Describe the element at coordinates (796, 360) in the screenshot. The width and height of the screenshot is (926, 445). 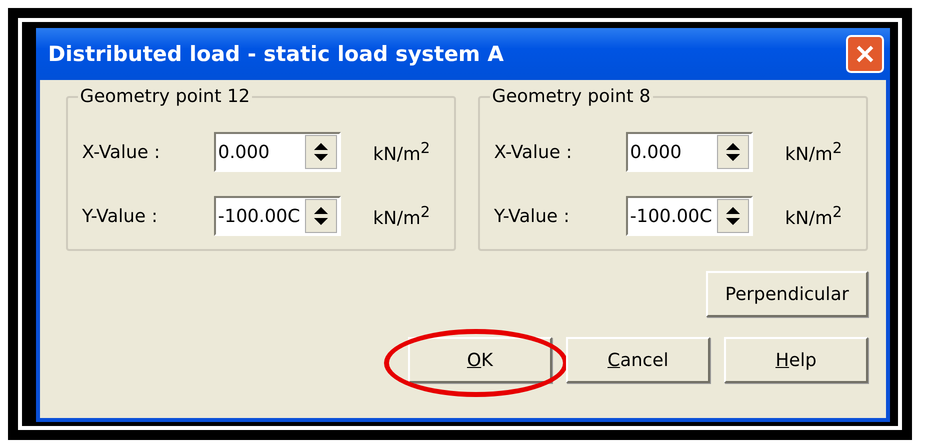
I see `dialog-button: Help` at that location.